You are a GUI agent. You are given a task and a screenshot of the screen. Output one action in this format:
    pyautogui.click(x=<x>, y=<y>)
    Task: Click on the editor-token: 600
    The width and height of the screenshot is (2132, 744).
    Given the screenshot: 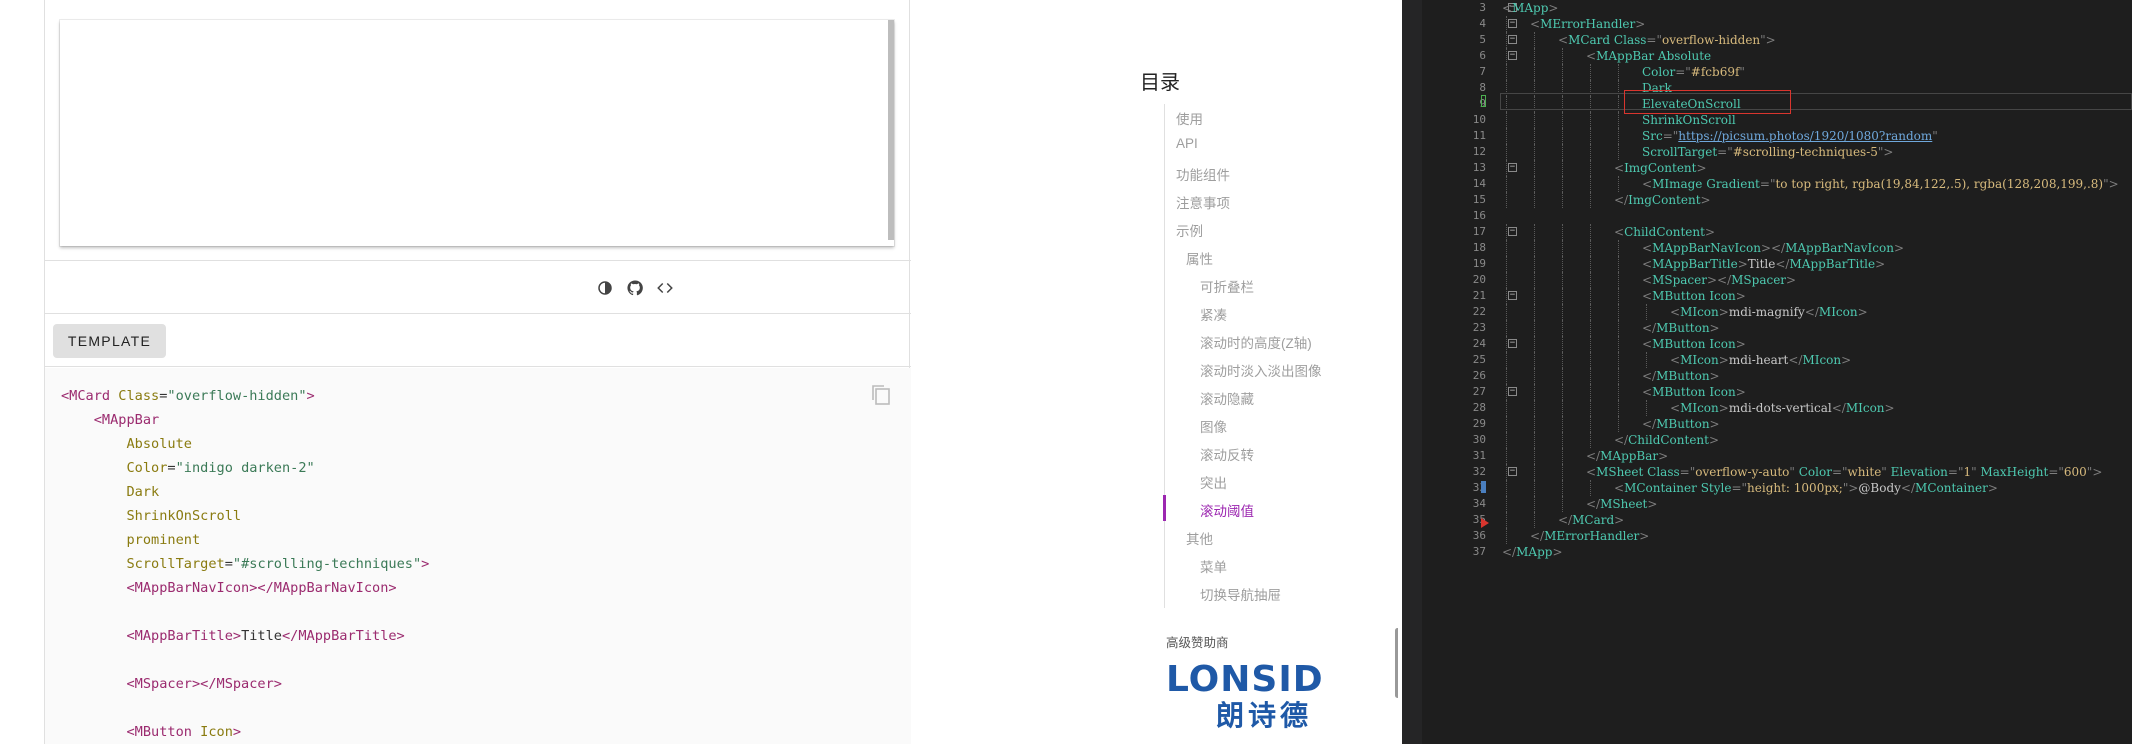 What is the action you would take?
    pyautogui.click(x=2075, y=472)
    